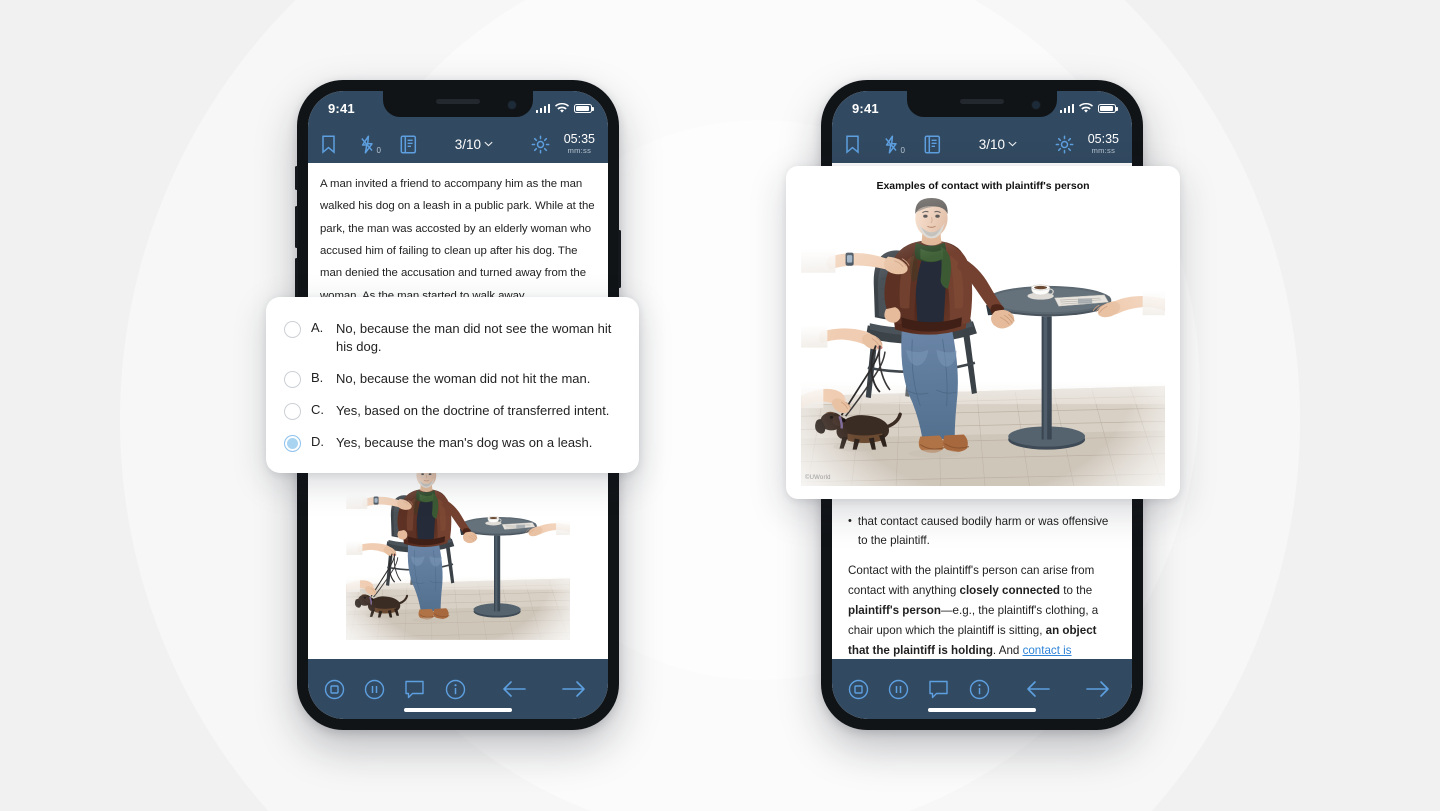 The height and width of the screenshot is (811, 1440). What do you see at coordinates (296, 227) in the screenshot?
I see `phone-left-volume-up-button` at bounding box center [296, 227].